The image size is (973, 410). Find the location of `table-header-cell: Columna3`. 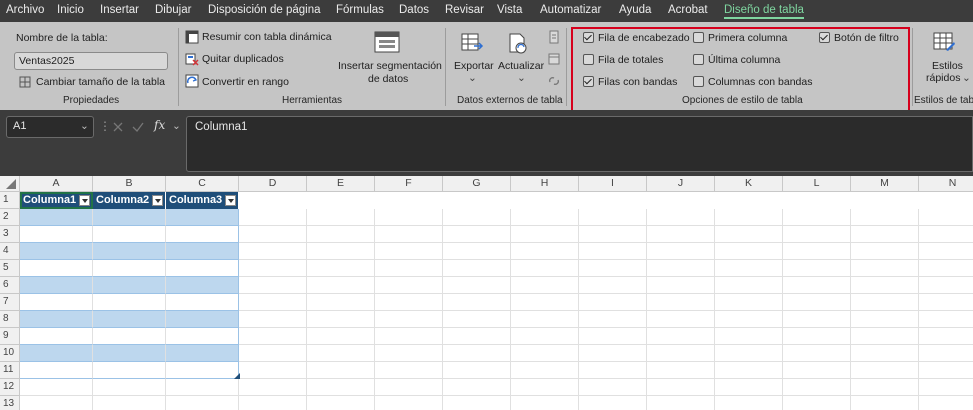

table-header-cell: Columna3 is located at coordinates (202, 200).